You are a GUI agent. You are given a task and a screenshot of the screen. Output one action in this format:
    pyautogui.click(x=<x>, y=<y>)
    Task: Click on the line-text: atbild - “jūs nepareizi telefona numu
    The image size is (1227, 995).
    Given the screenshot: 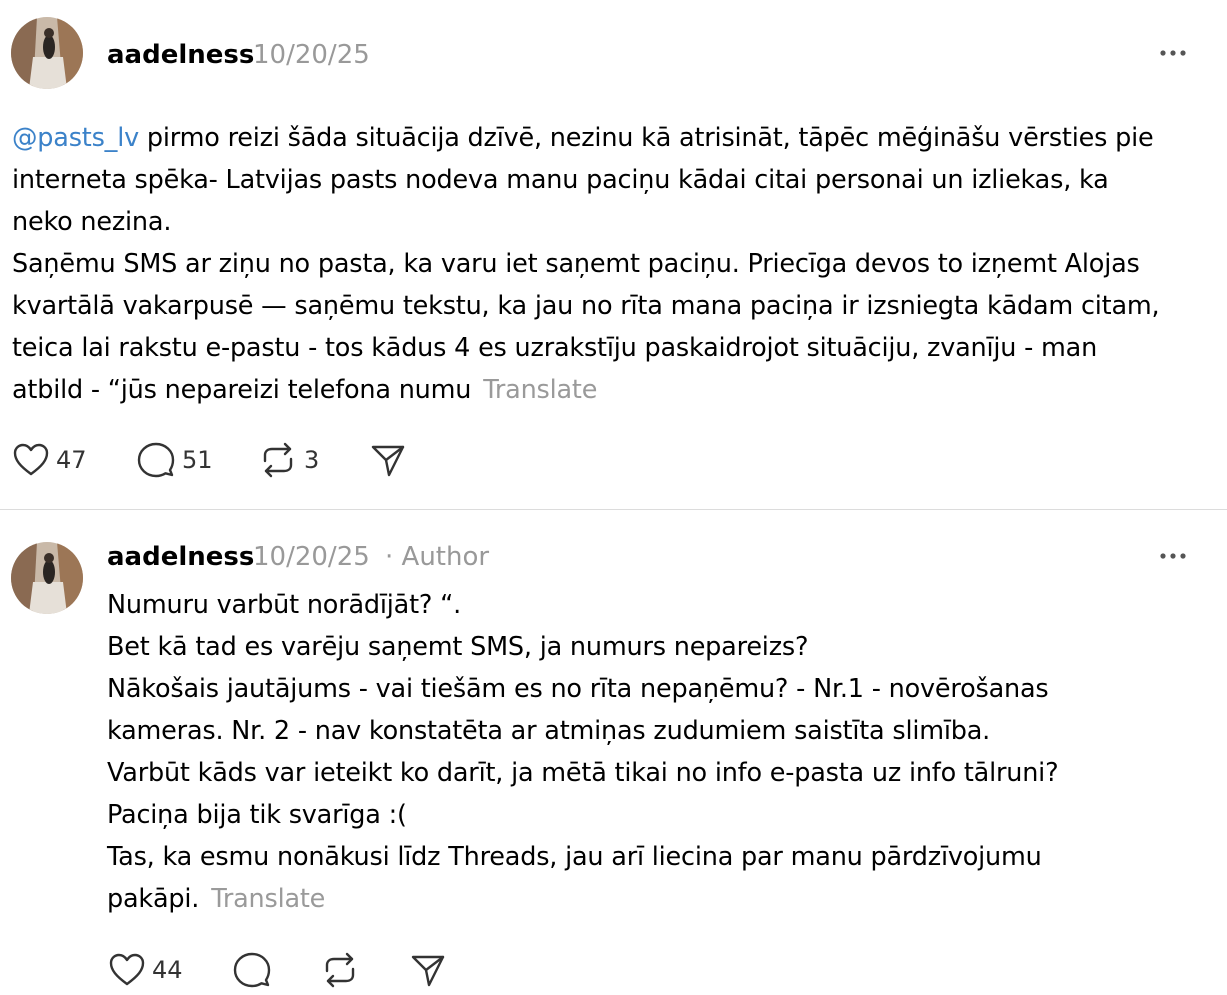 What is the action you would take?
    pyautogui.click(x=242, y=390)
    